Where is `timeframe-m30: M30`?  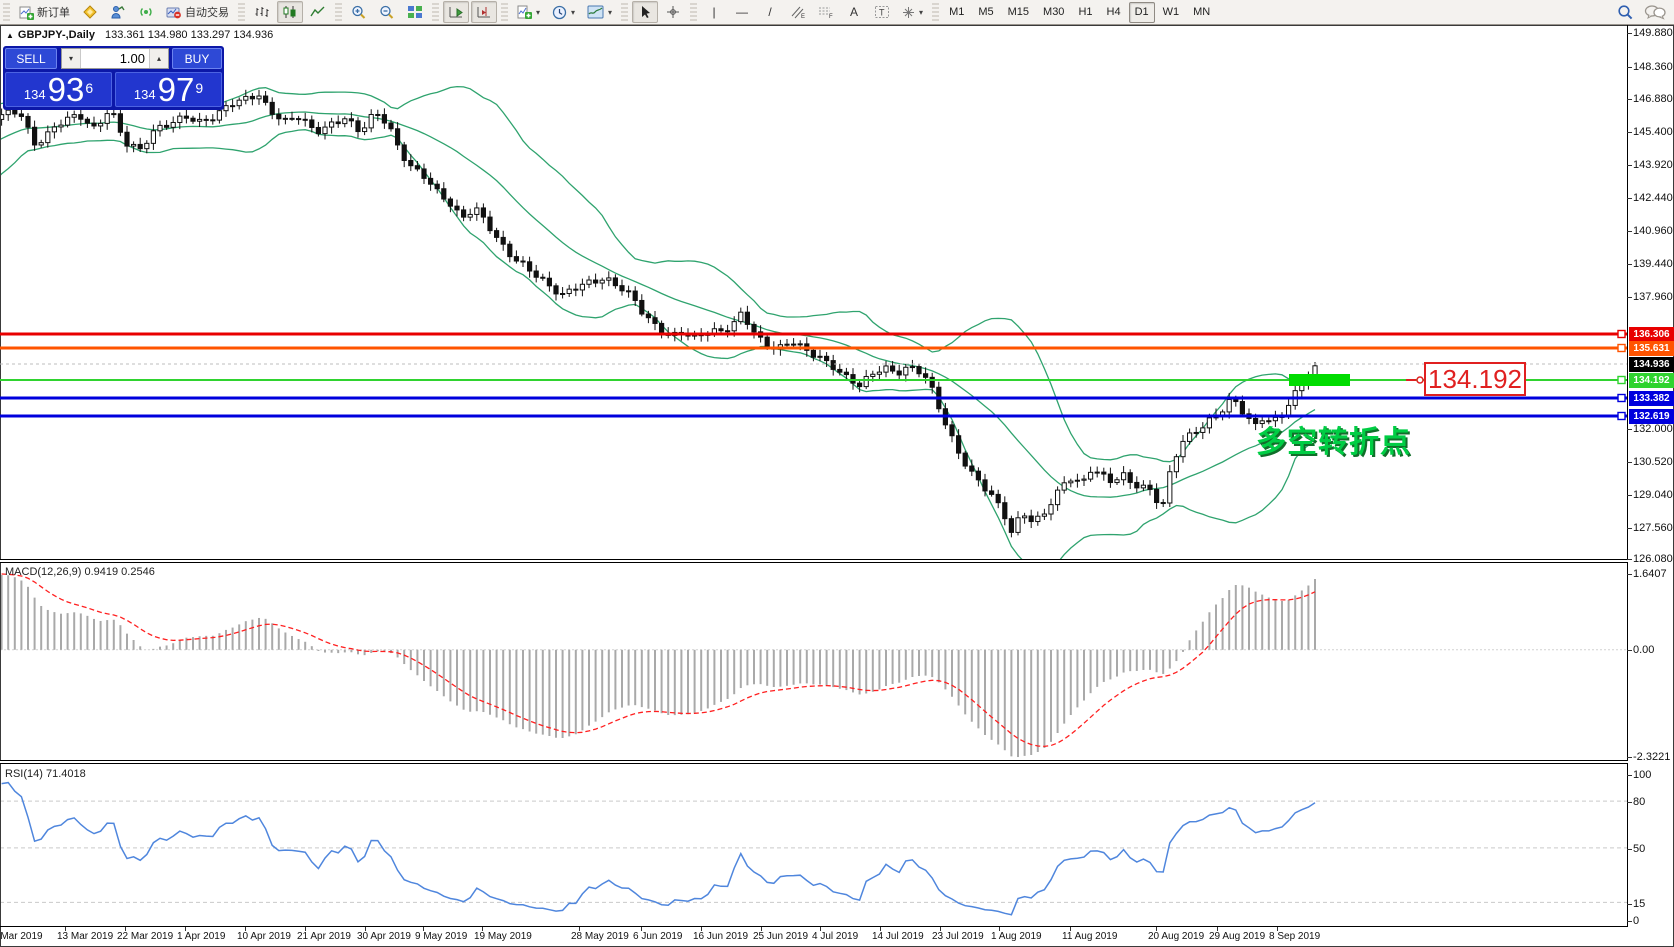 timeframe-m30: M30 is located at coordinates (1053, 12).